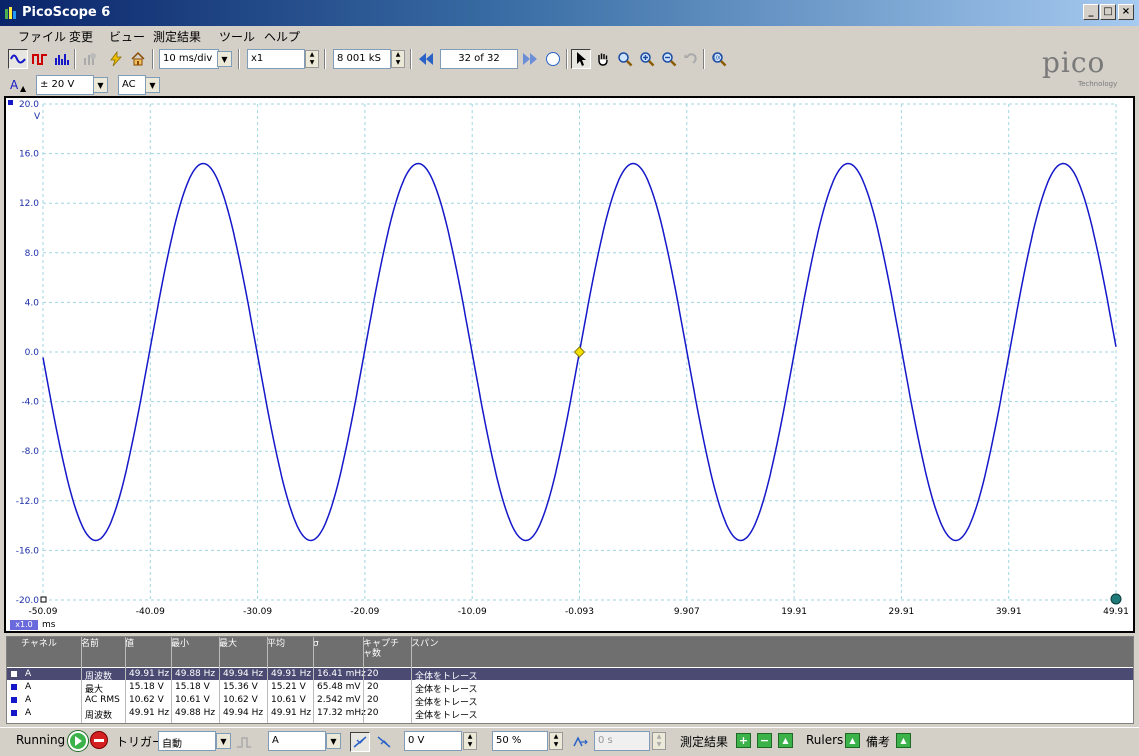 The height and width of the screenshot is (756, 1139). I want to click on x-unit-label: ms, so click(49, 625).